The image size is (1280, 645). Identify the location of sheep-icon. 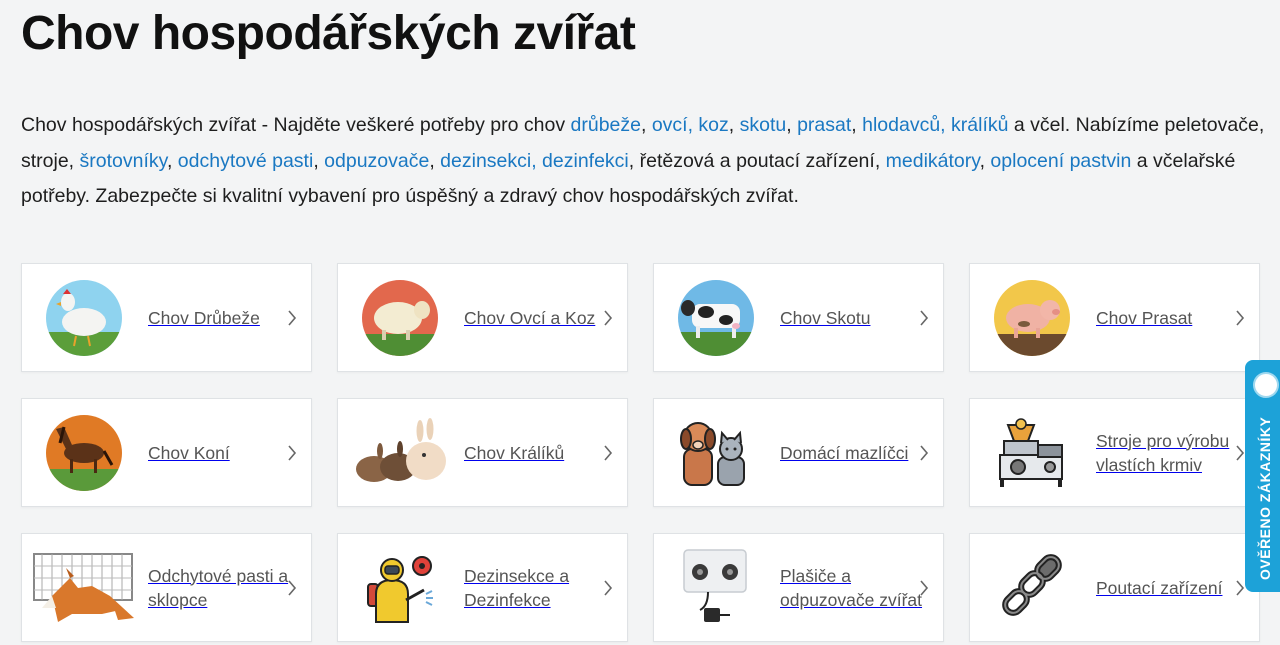
(400, 317).